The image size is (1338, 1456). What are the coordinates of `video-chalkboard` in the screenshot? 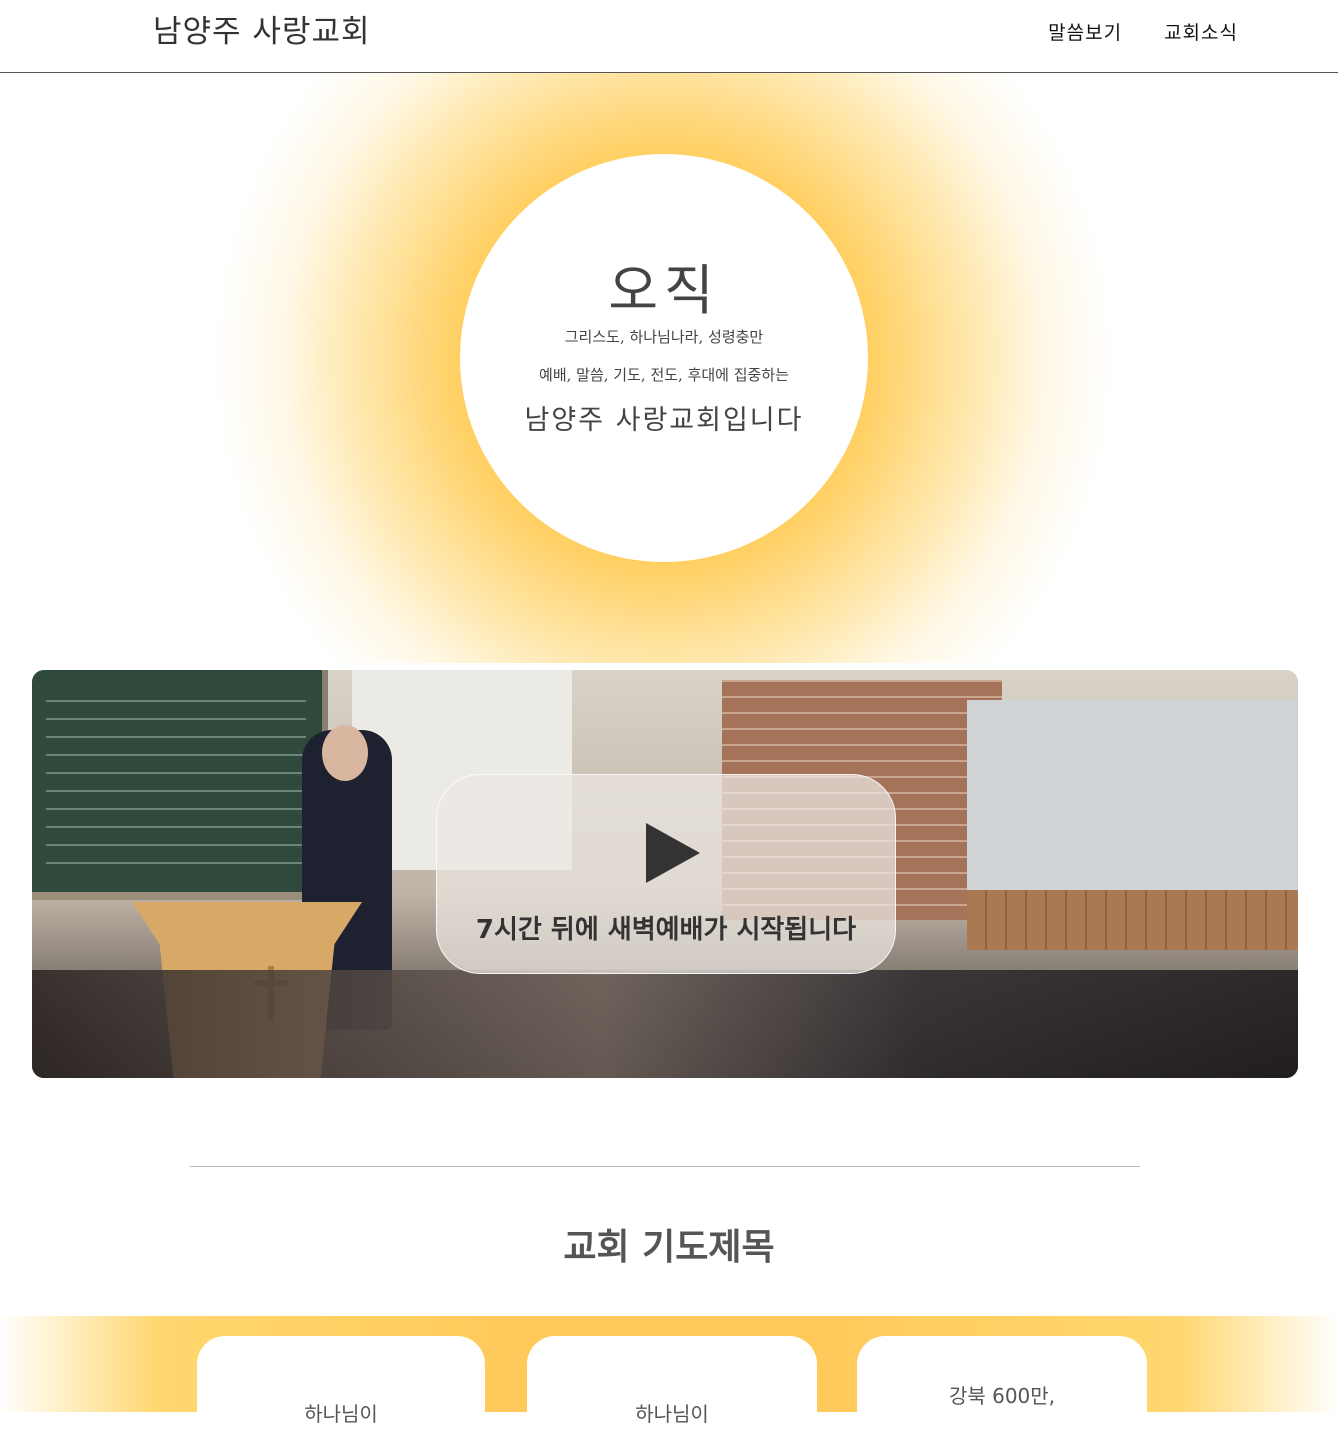 It's located at (180, 785).